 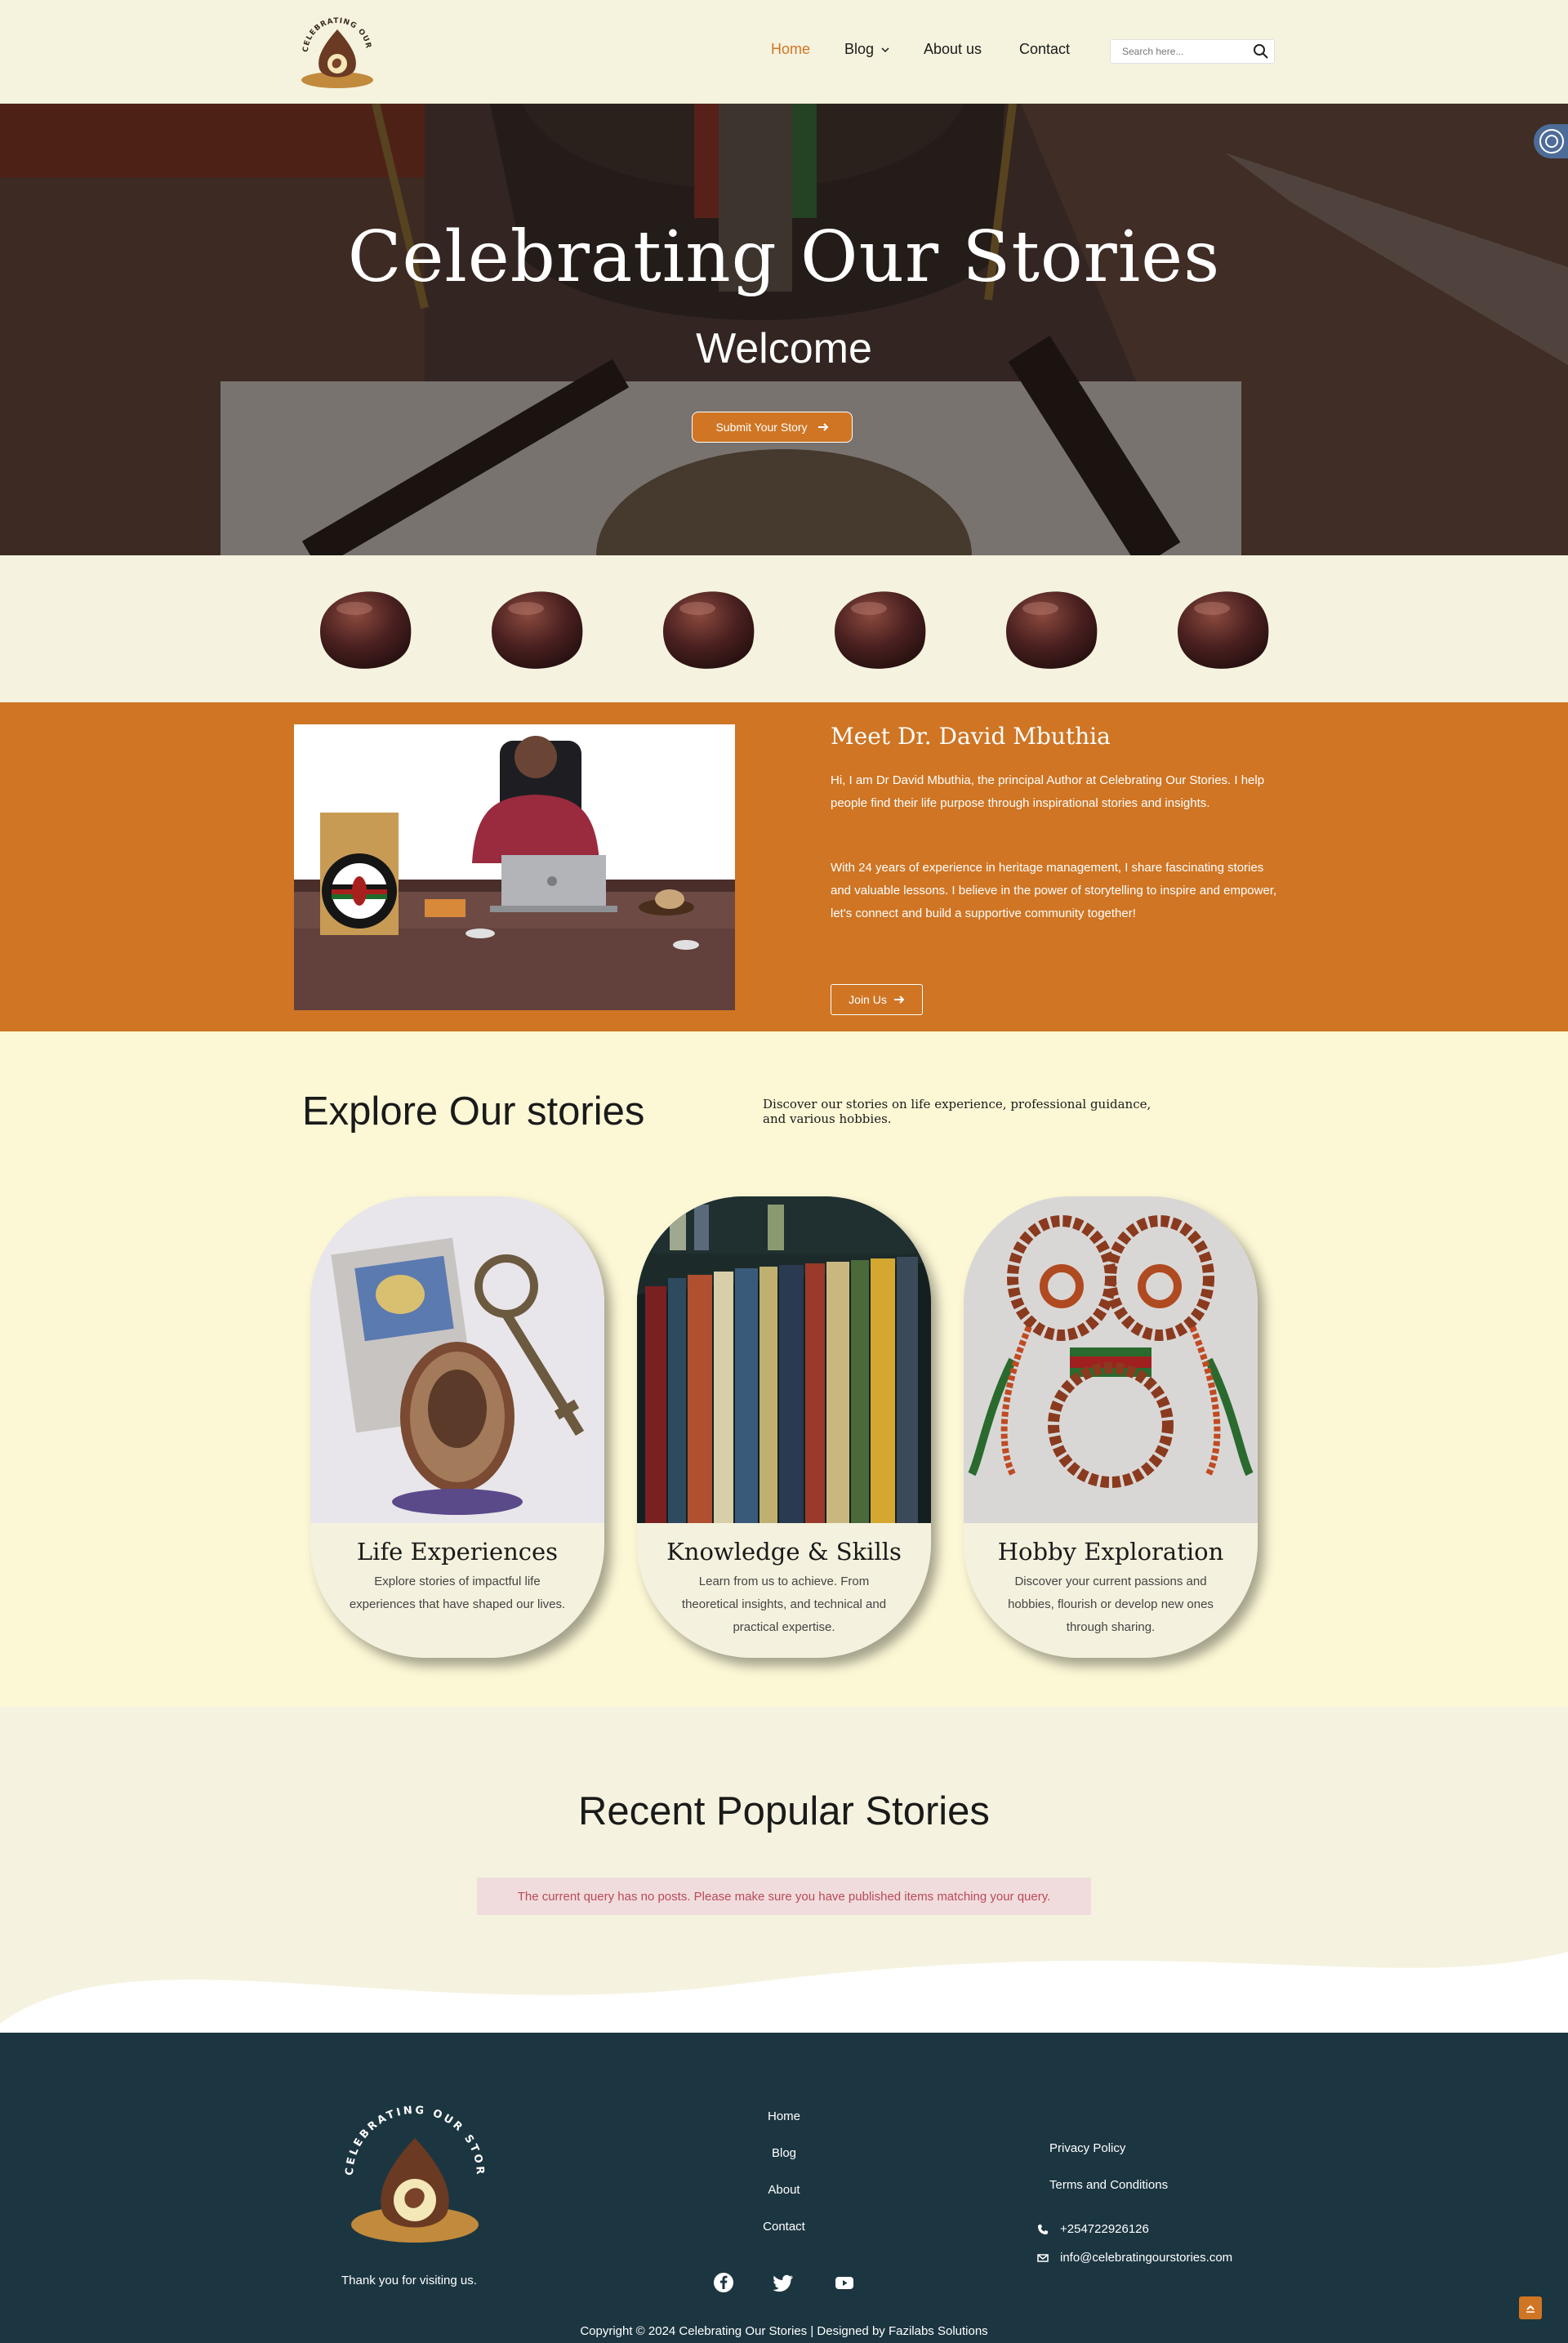 What do you see at coordinates (1104, 2229) in the screenshot?
I see `footer-phone-text: +254722926126` at bounding box center [1104, 2229].